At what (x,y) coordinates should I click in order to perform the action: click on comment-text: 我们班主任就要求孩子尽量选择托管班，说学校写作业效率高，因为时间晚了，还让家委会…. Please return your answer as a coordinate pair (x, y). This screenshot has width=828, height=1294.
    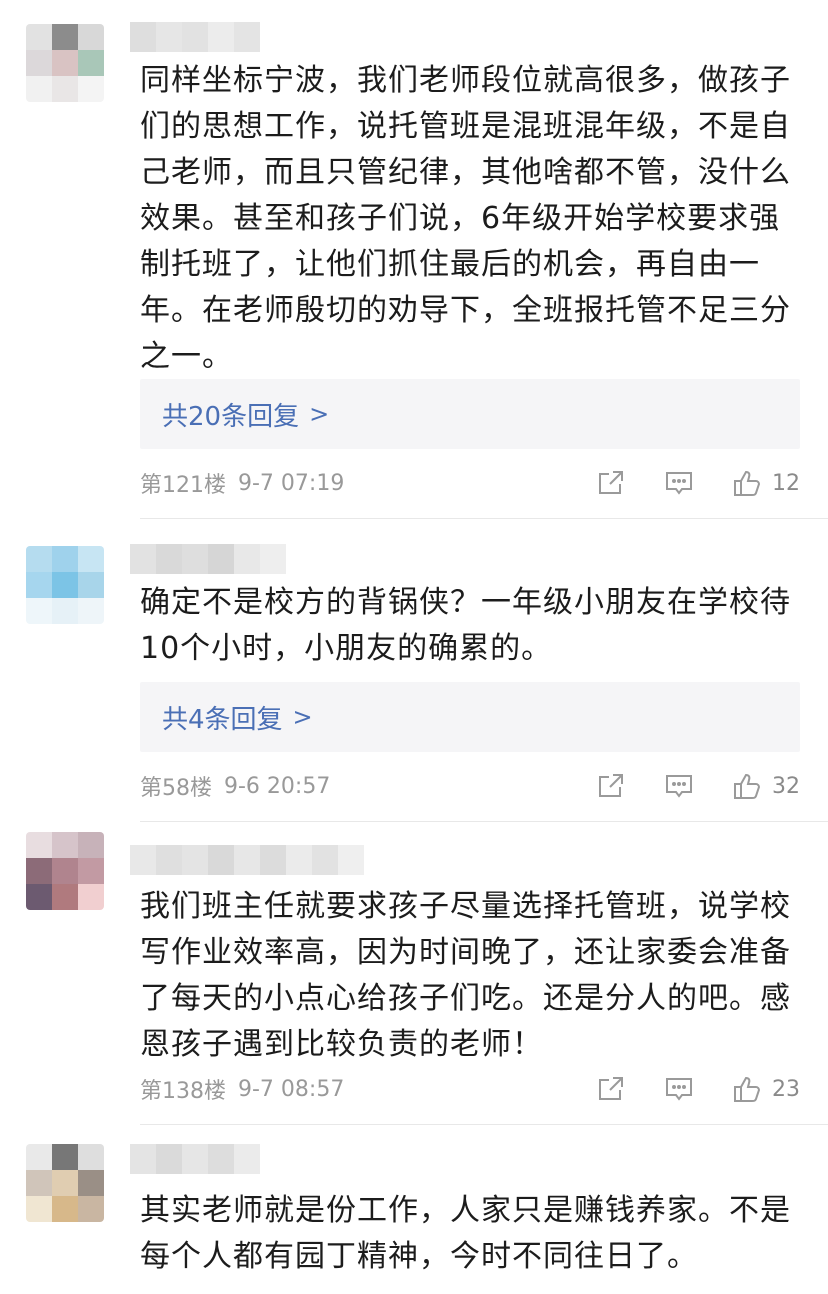
    Looking at the image, I should click on (465, 975).